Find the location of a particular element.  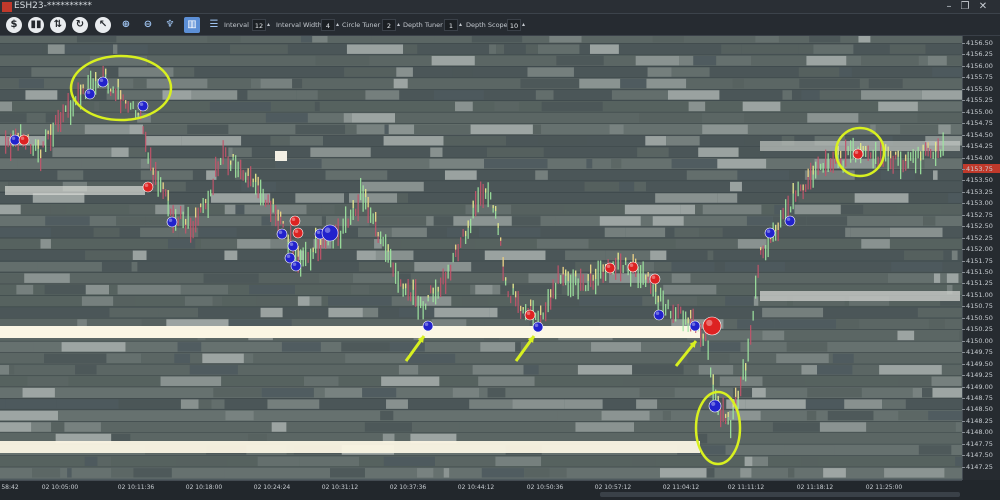

horizontal-scrollbar is located at coordinates (780, 494).